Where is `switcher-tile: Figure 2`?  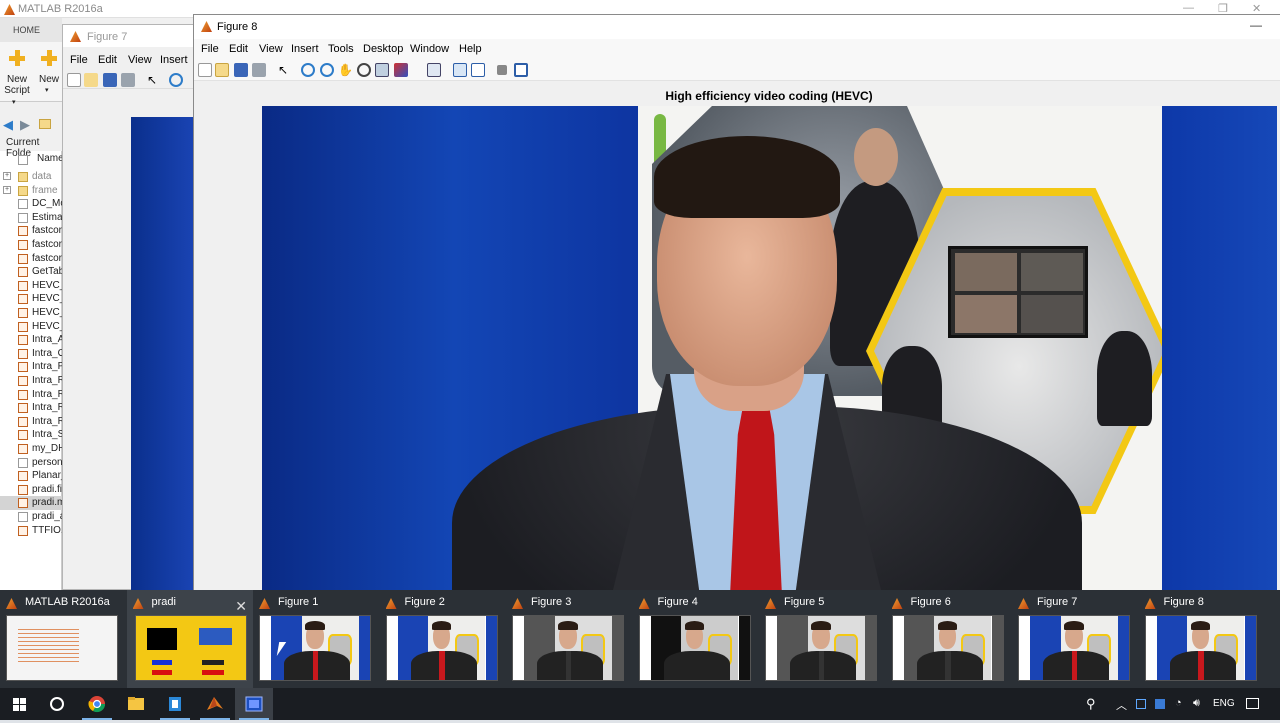
switcher-tile: Figure 2 is located at coordinates (443, 639).